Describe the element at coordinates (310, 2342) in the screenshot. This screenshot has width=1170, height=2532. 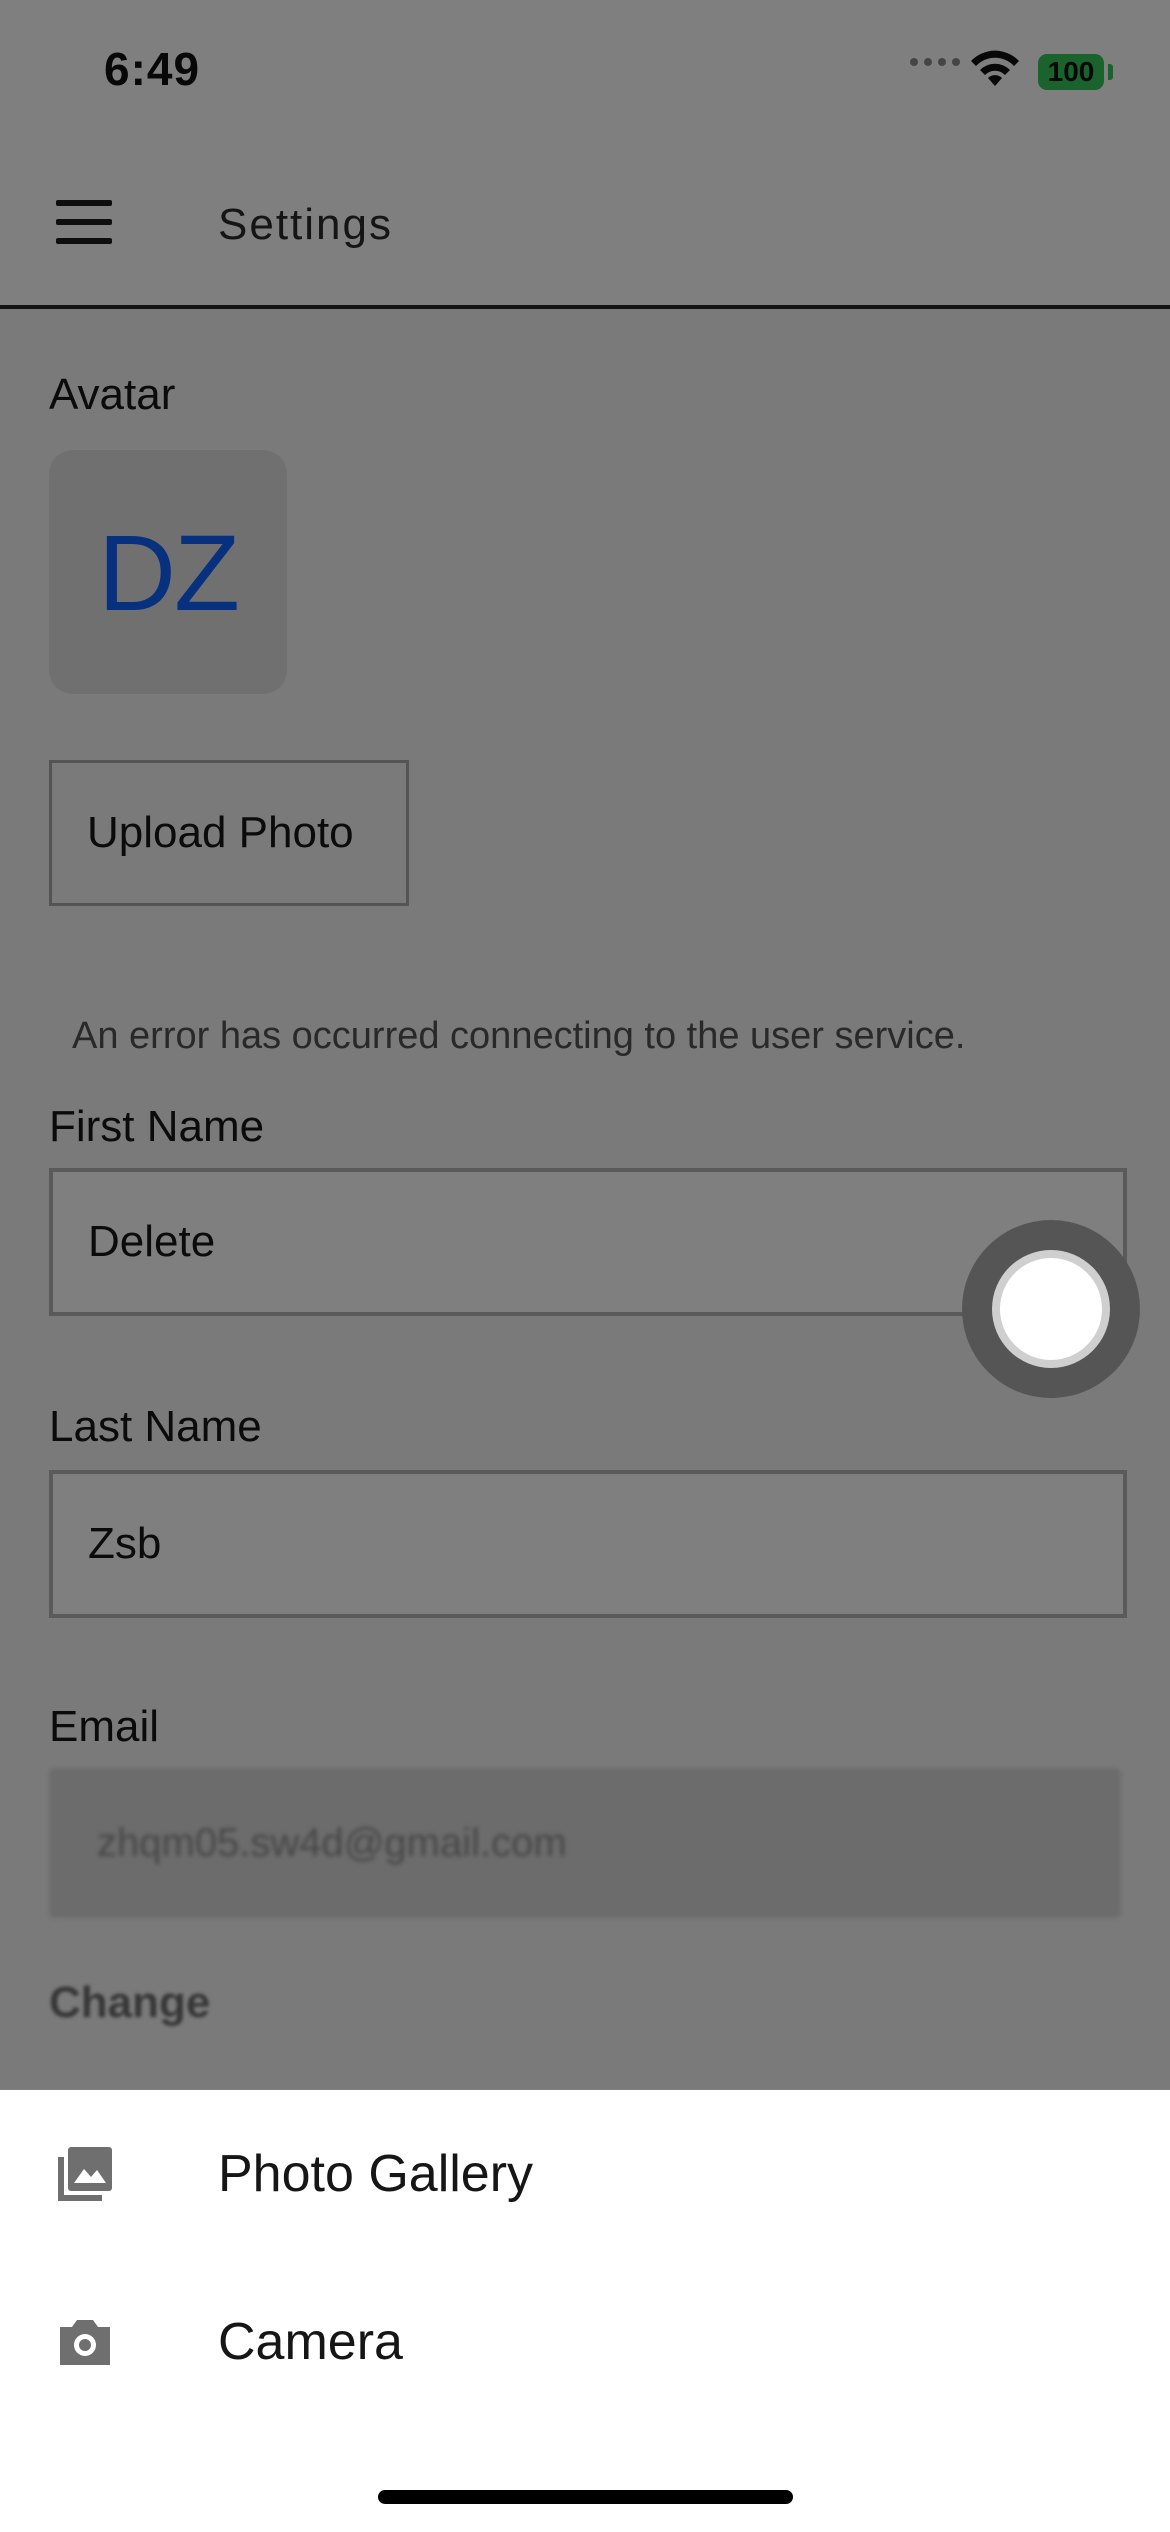
I see `camera-label: Camera` at that location.